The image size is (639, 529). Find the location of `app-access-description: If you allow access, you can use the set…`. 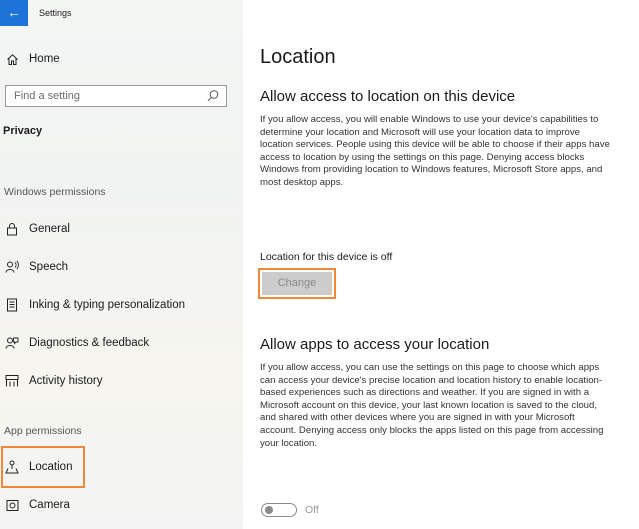

app-access-description: If you allow access, you can use the set… is located at coordinates (432, 405).